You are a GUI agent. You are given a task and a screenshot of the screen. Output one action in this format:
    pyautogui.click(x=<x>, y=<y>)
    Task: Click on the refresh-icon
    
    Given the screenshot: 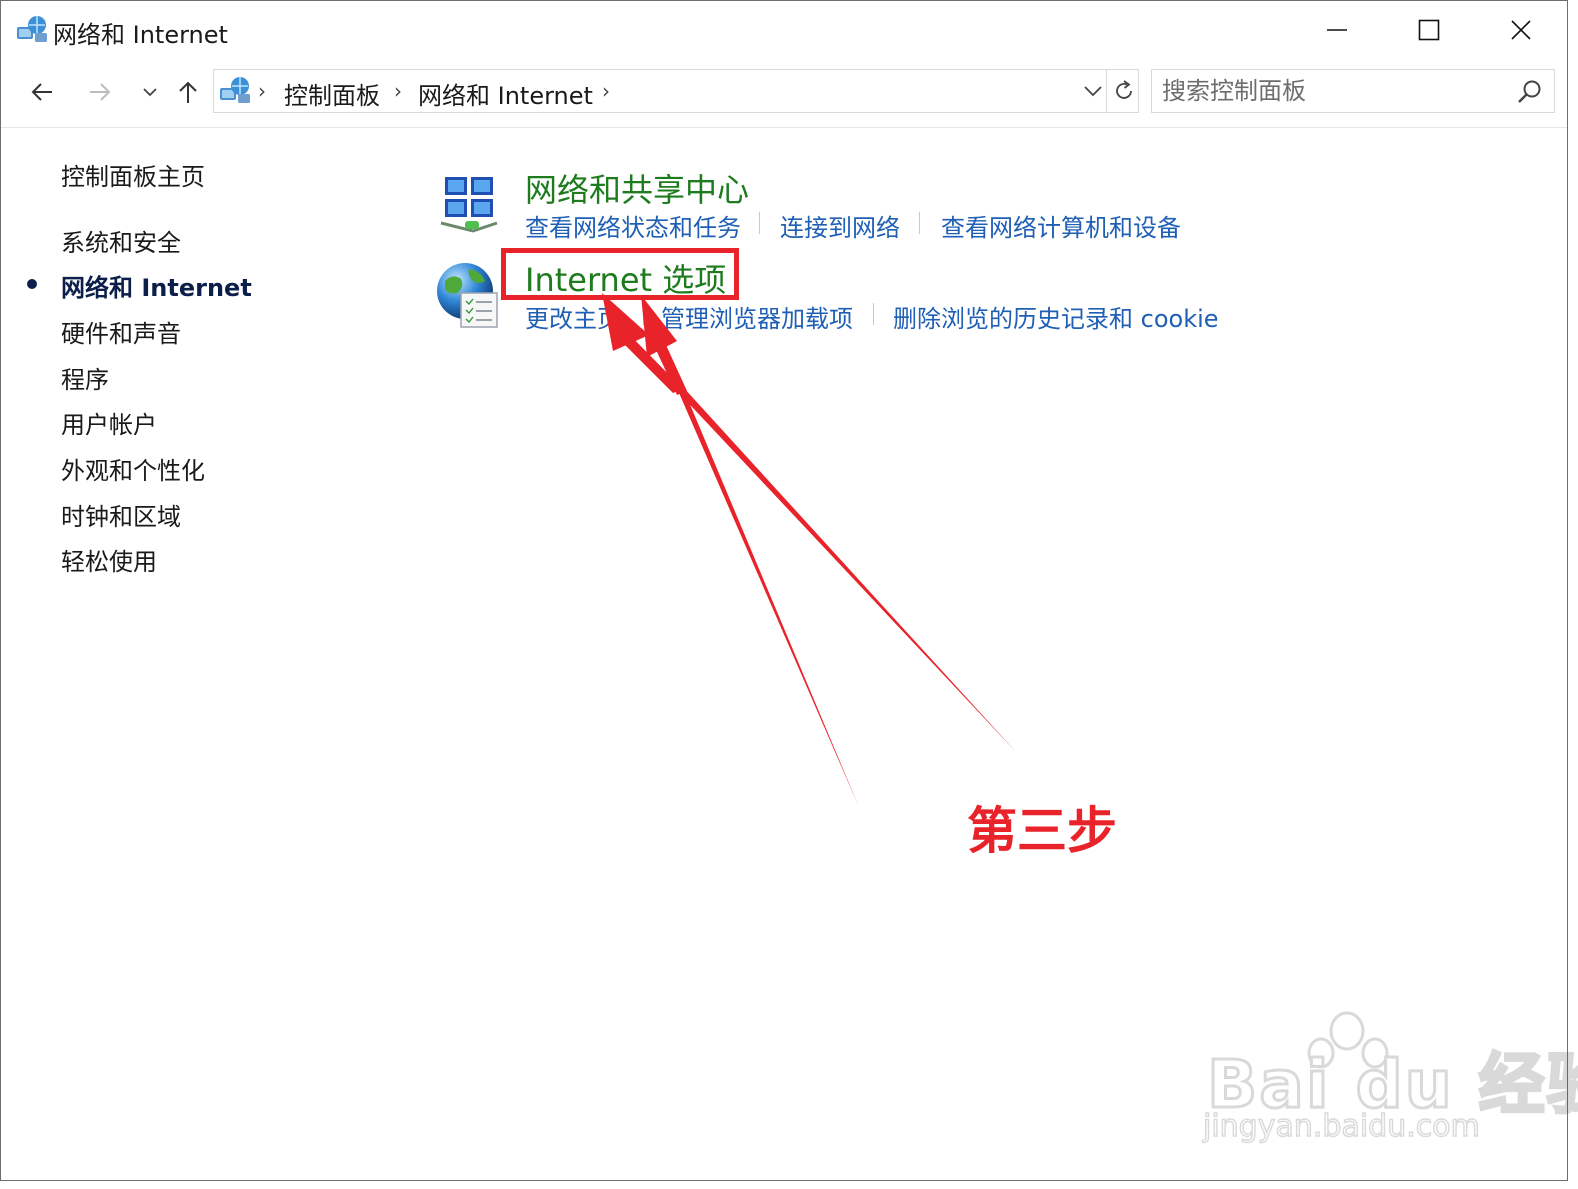 What is the action you would take?
    pyautogui.click(x=1123, y=89)
    